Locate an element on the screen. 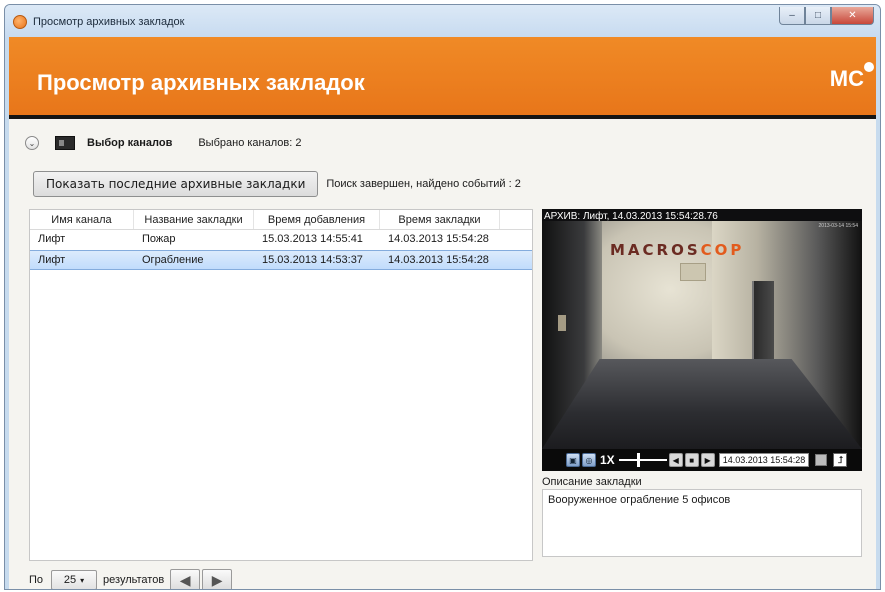 The image size is (885, 592). show-bookmarks-button: Показать последние архивные закладки is located at coordinates (176, 184).